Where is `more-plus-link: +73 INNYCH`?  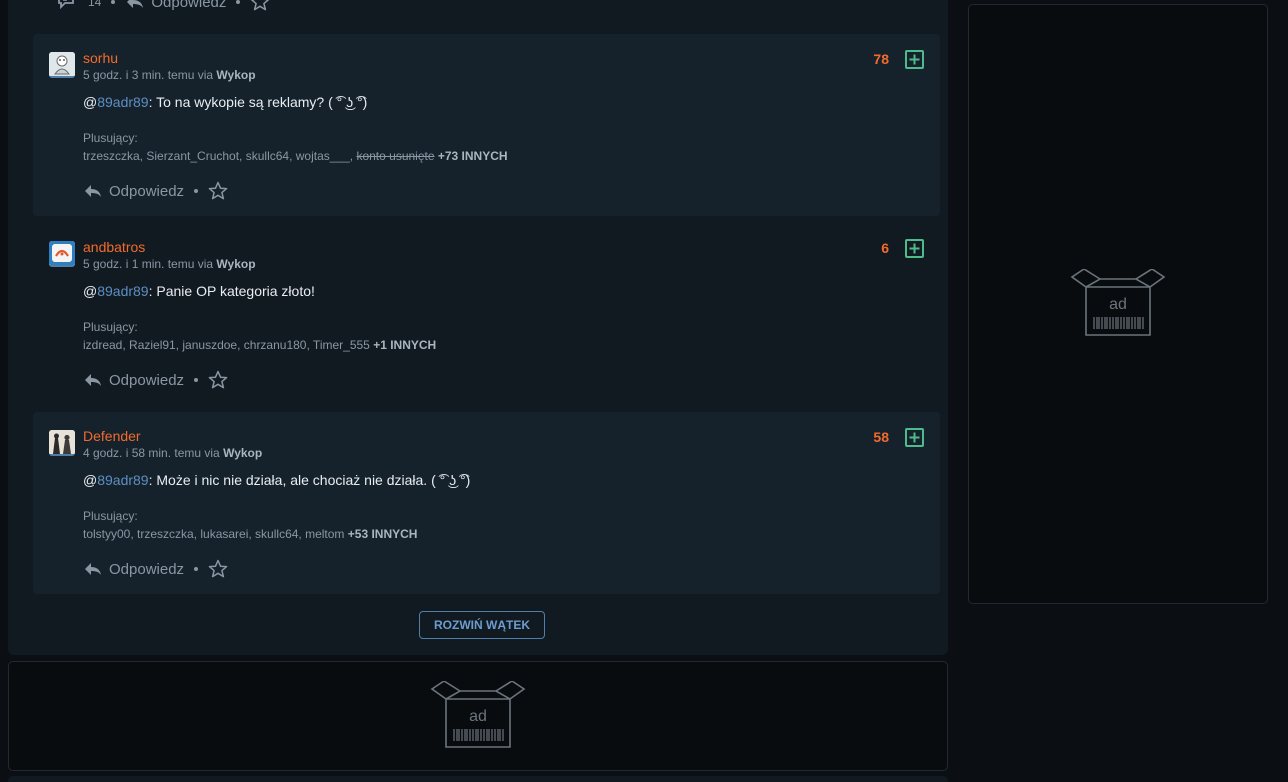
more-plus-link: +73 INNYCH is located at coordinates (473, 156).